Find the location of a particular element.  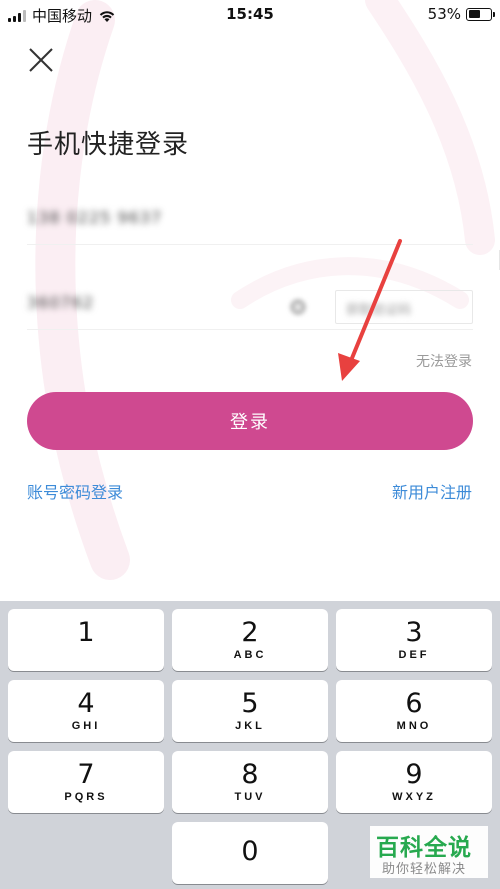

key-7: 7 PQRS is located at coordinates (86, 782).